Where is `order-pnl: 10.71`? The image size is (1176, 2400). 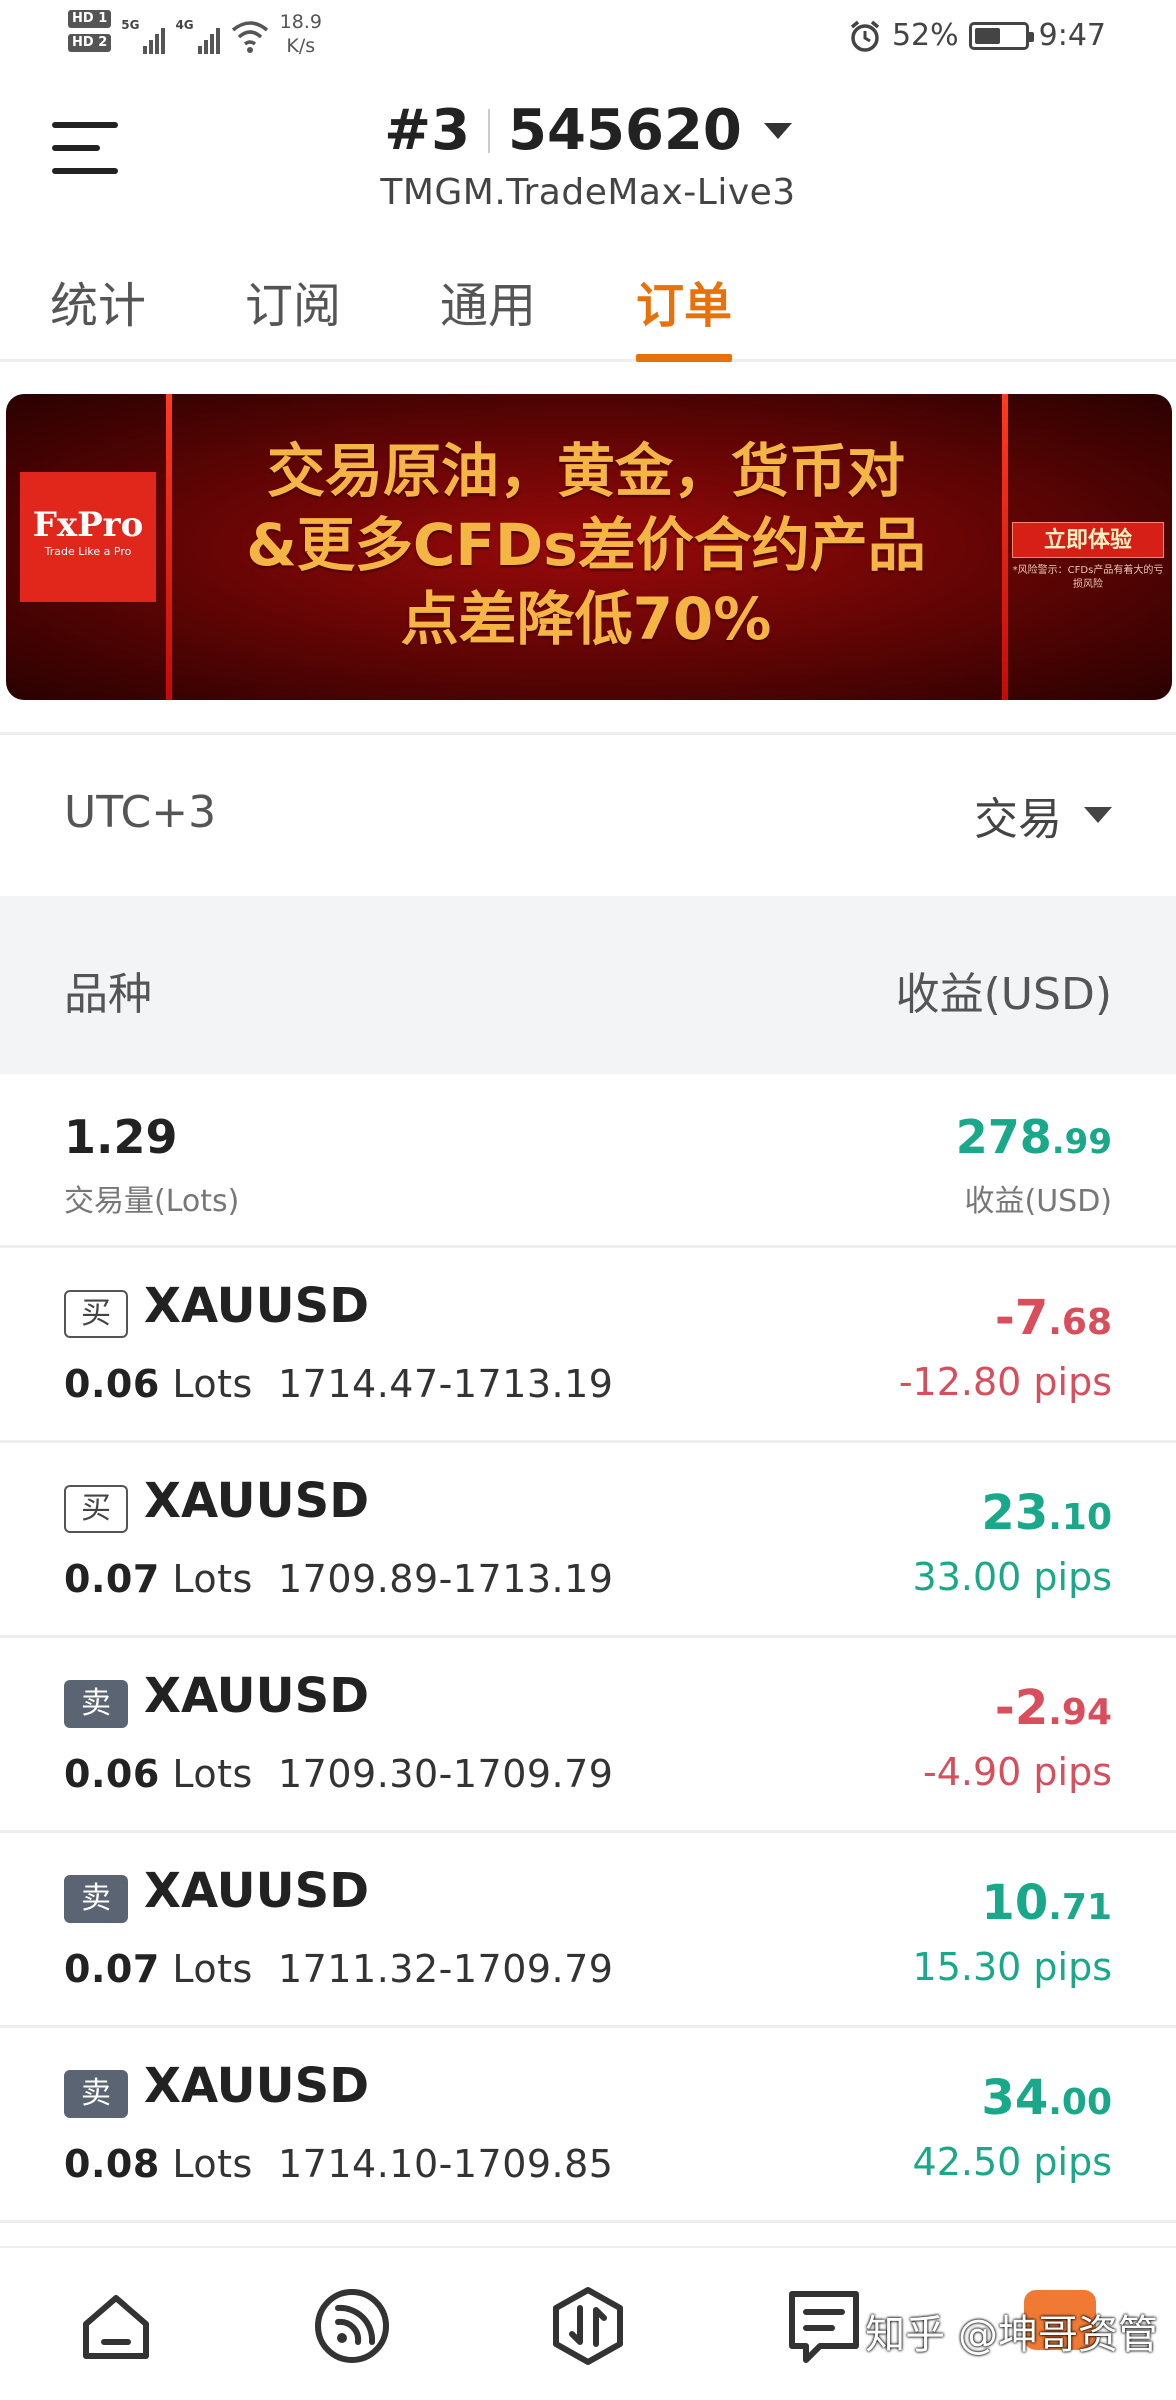
order-pnl: 10.71 is located at coordinates (1046, 1903).